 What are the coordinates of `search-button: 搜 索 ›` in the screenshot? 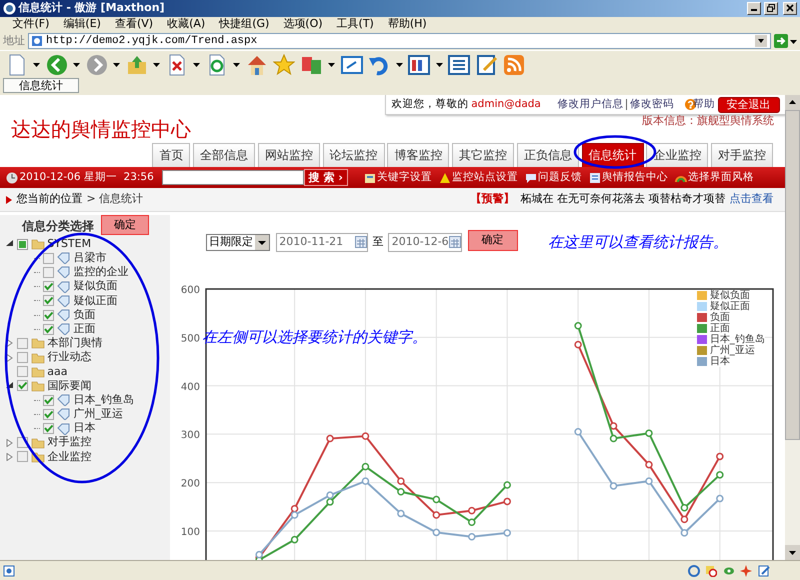 It's located at (326, 177).